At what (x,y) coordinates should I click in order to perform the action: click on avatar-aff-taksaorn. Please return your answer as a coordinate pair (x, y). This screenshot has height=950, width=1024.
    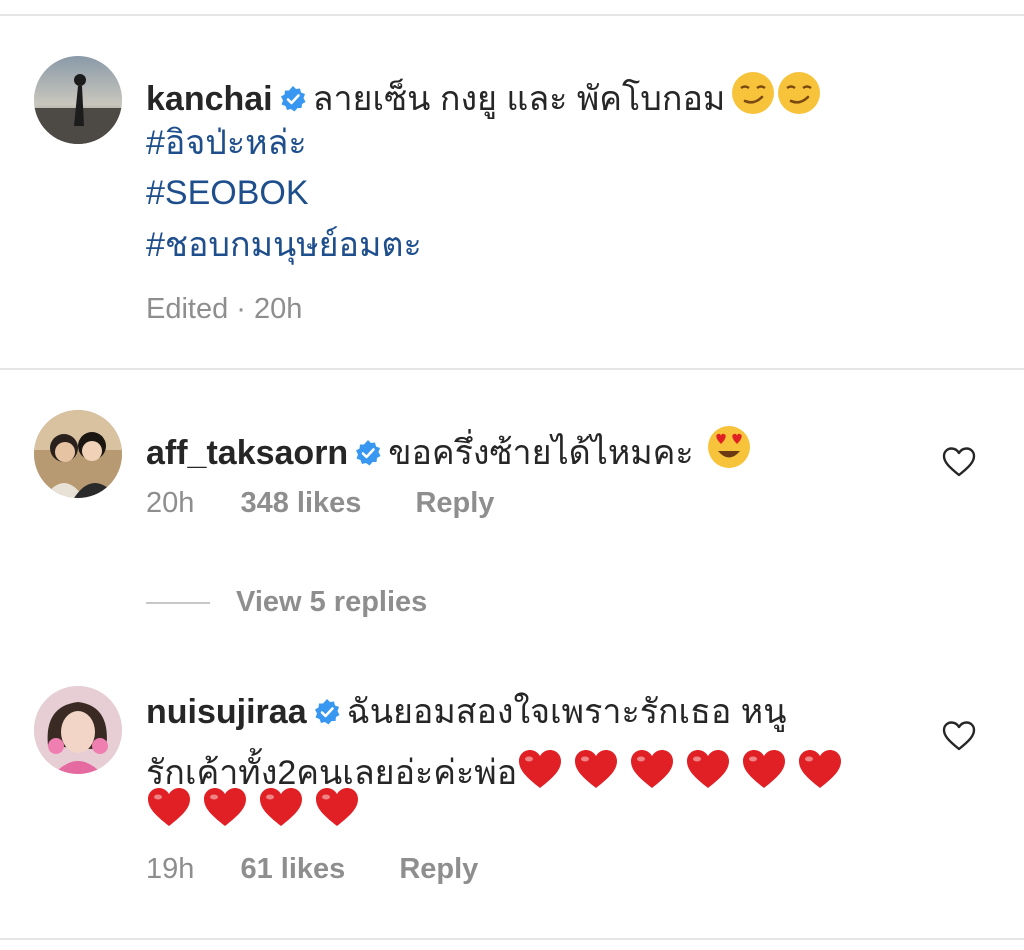
    Looking at the image, I should click on (78, 454).